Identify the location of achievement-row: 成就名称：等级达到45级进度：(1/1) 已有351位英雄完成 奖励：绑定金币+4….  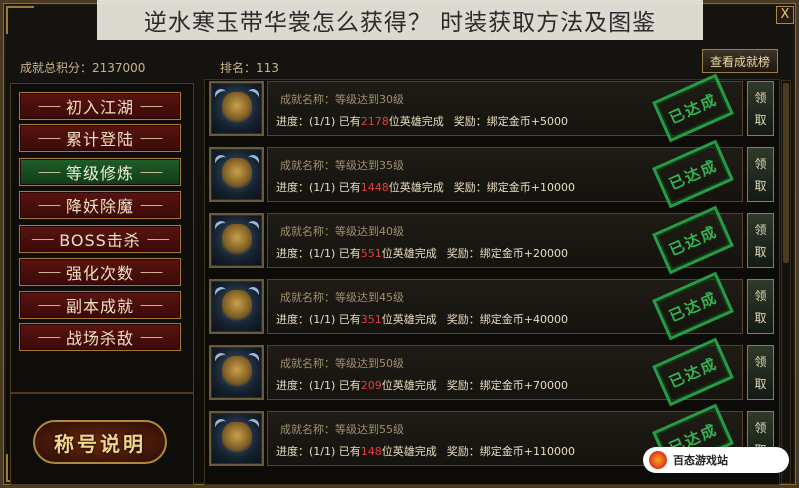
(493, 306).